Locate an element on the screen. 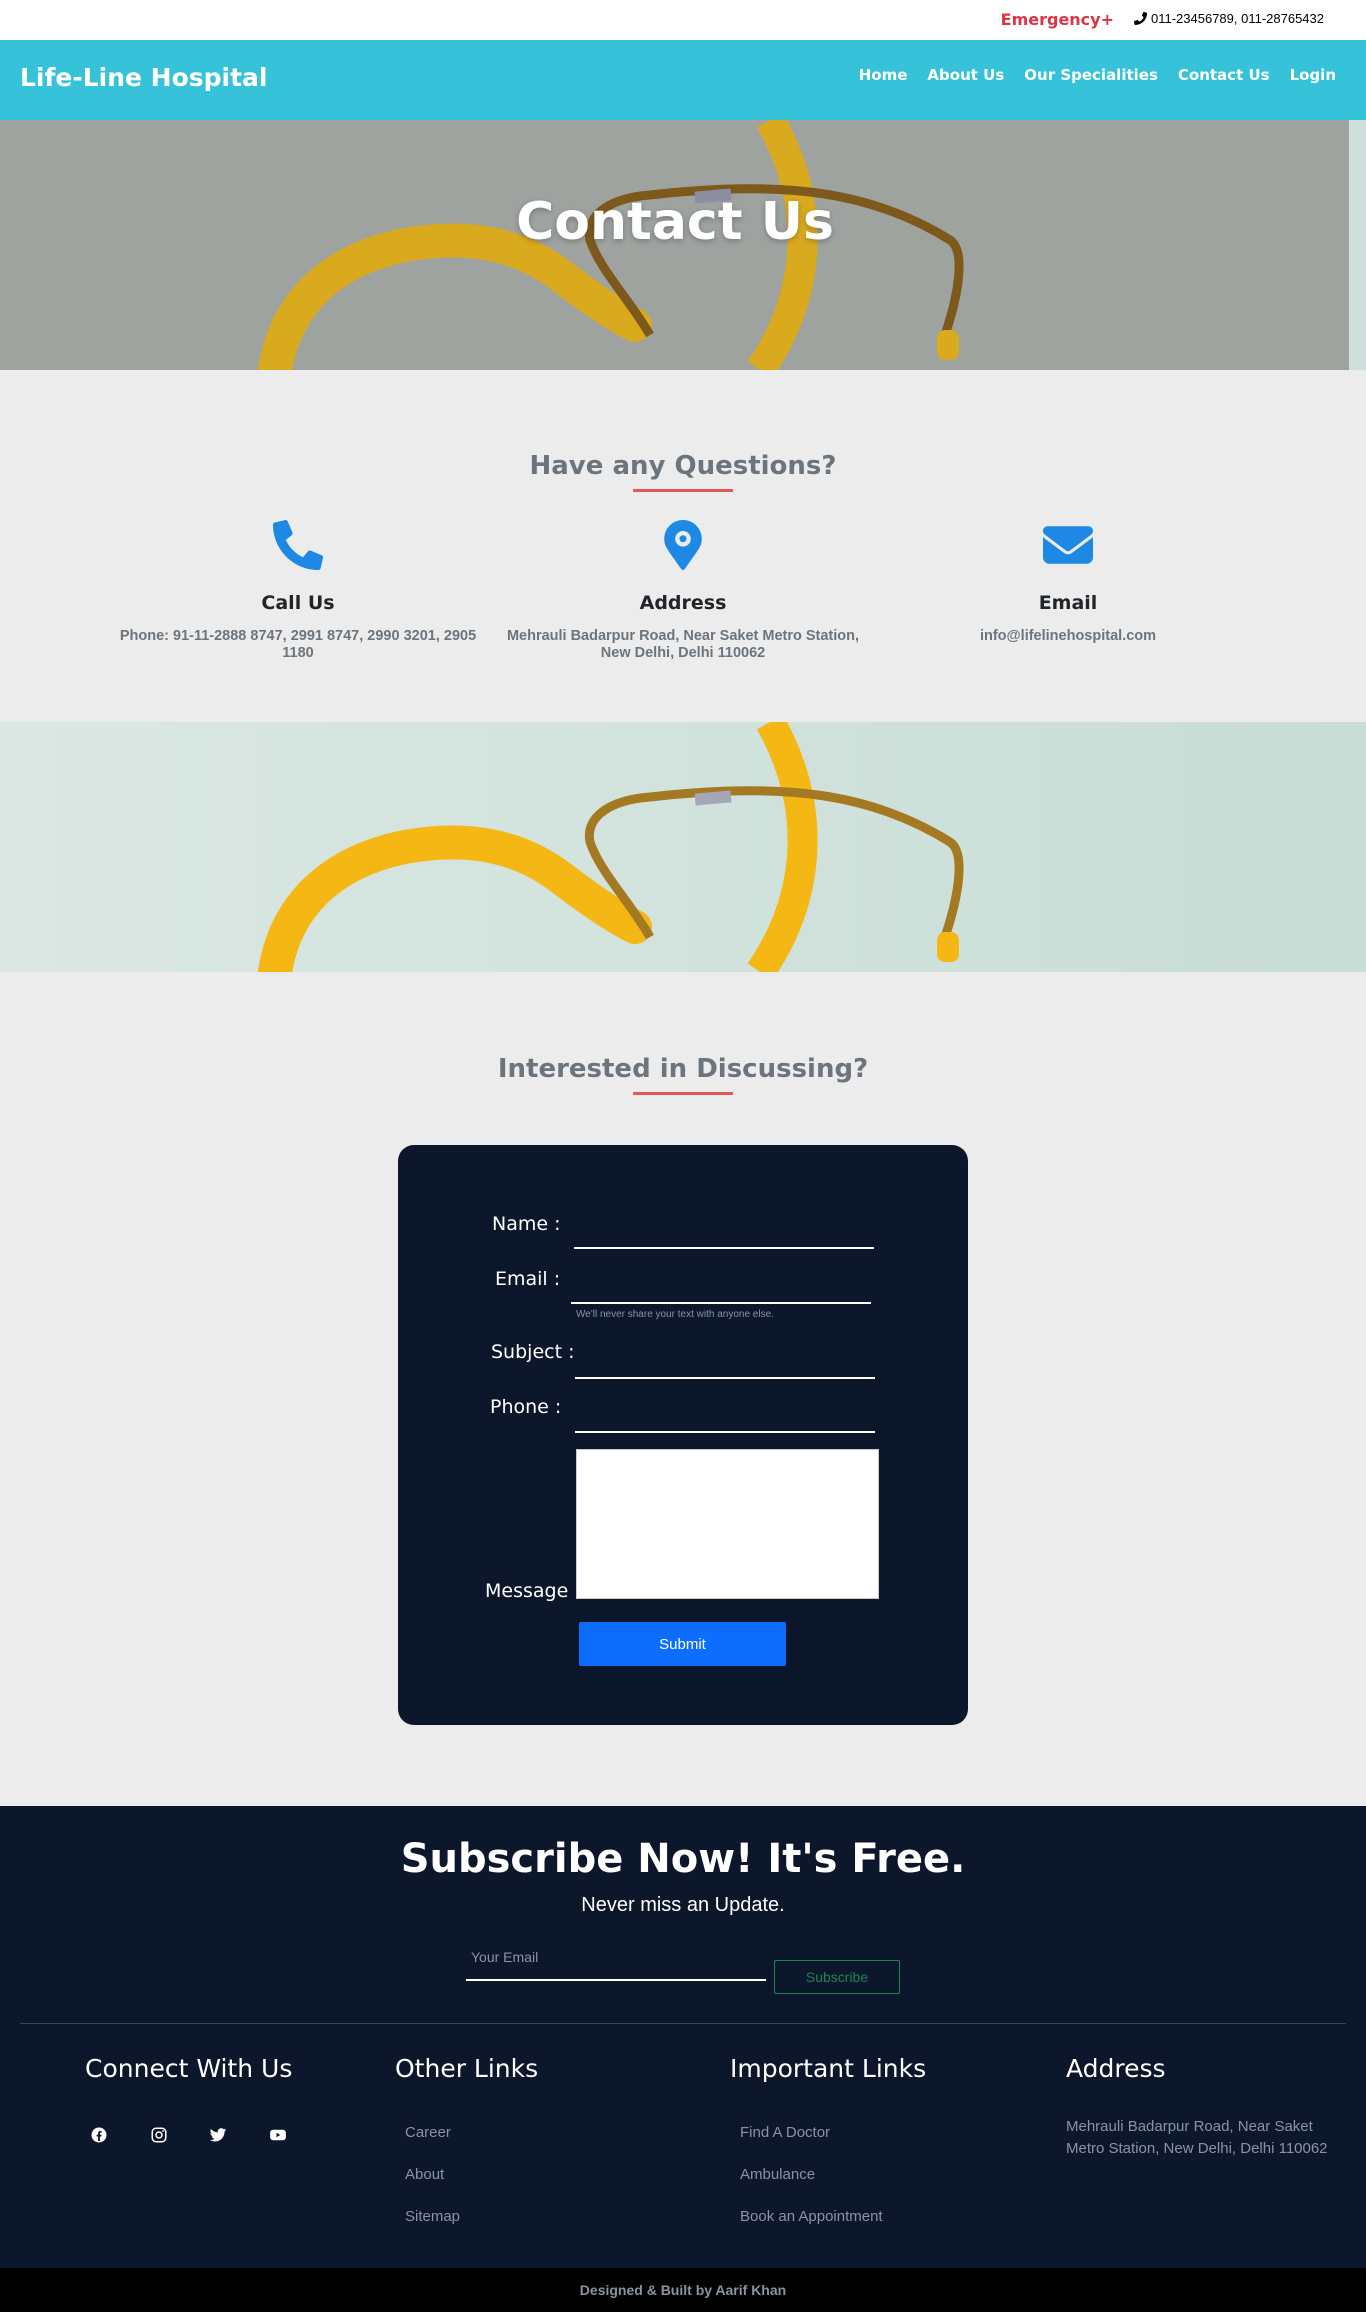 The width and height of the screenshot is (1366, 2312). nav-link-login: Login is located at coordinates (1313, 75).